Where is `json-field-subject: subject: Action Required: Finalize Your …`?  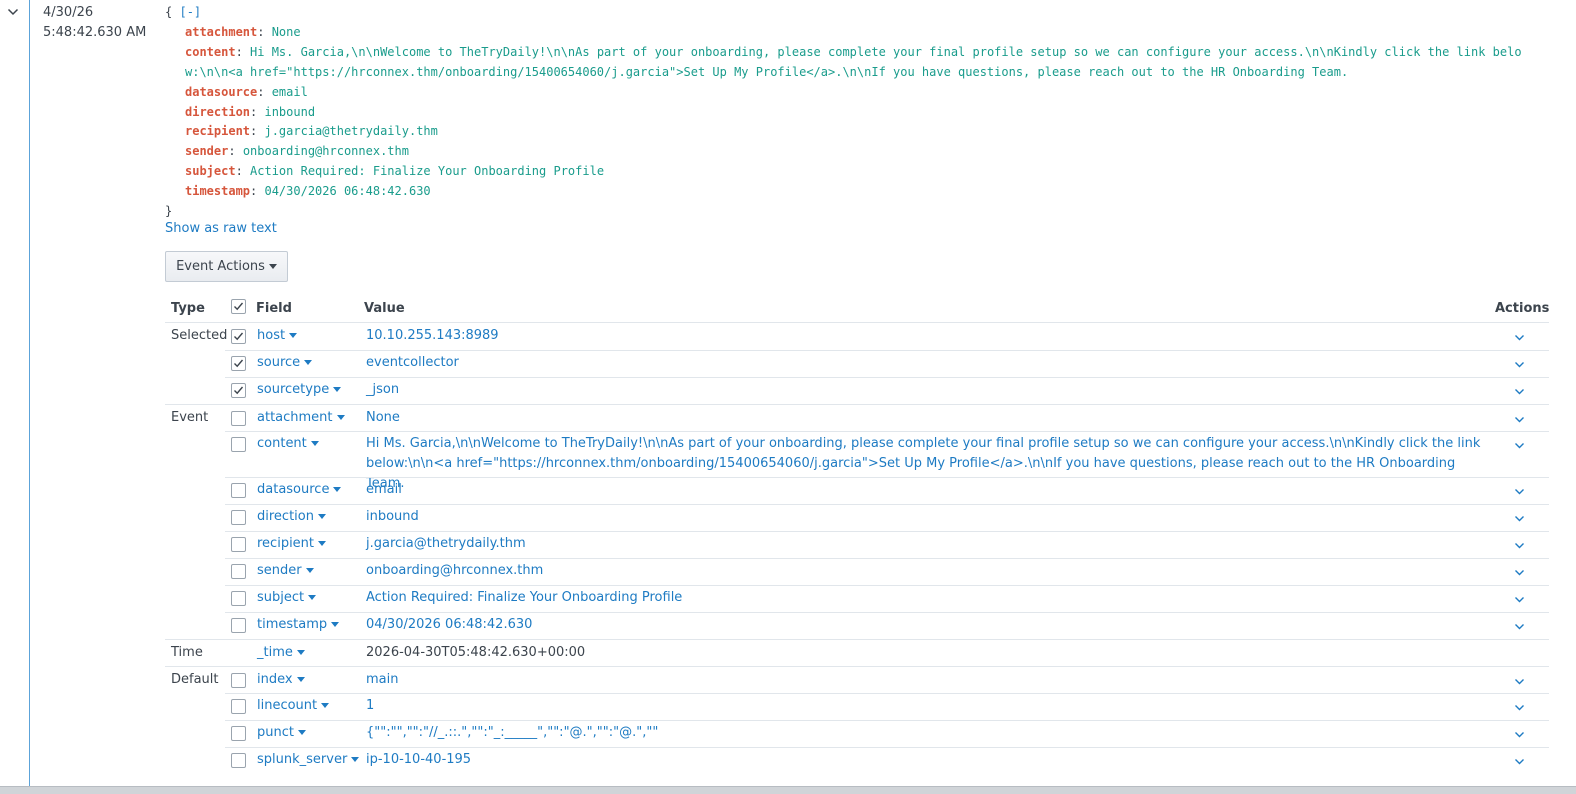 json-field-subject: subject: Action Required: Finalize Your … is located at coordinates (395, 171).